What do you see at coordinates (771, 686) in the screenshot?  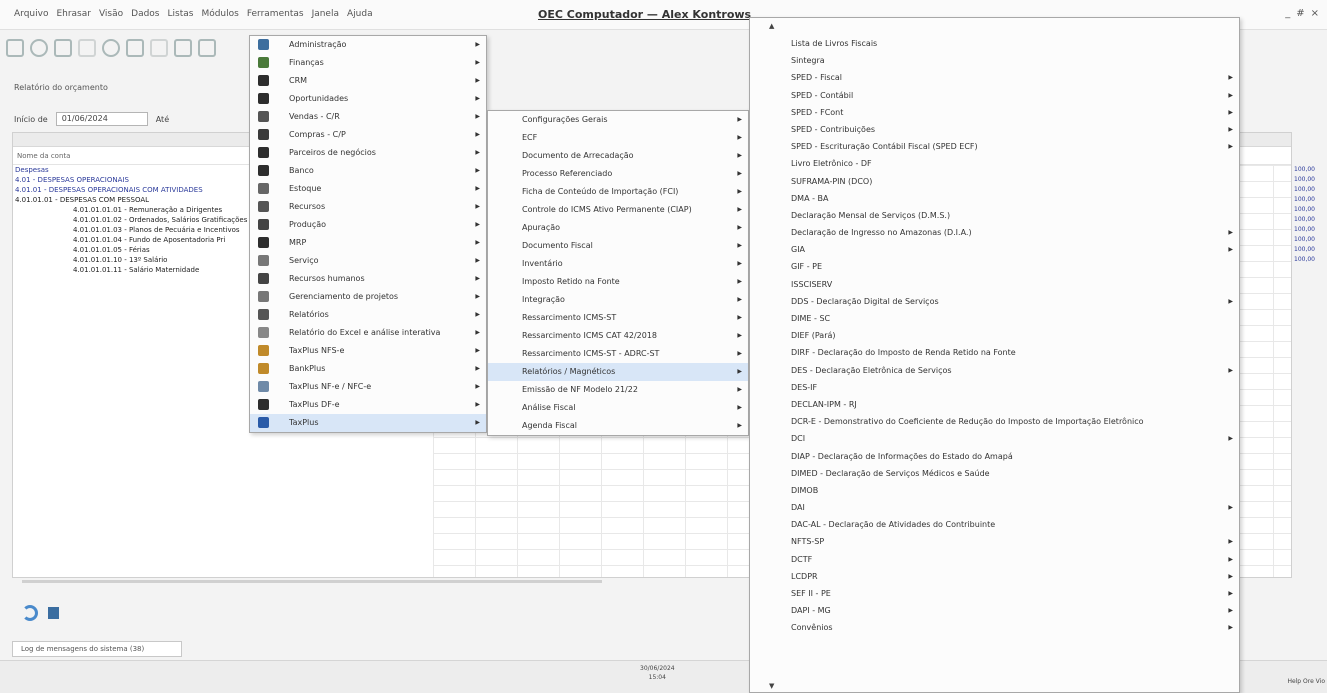 I see `scroll-down-icon: ▼` at bounding box center [771, 686].